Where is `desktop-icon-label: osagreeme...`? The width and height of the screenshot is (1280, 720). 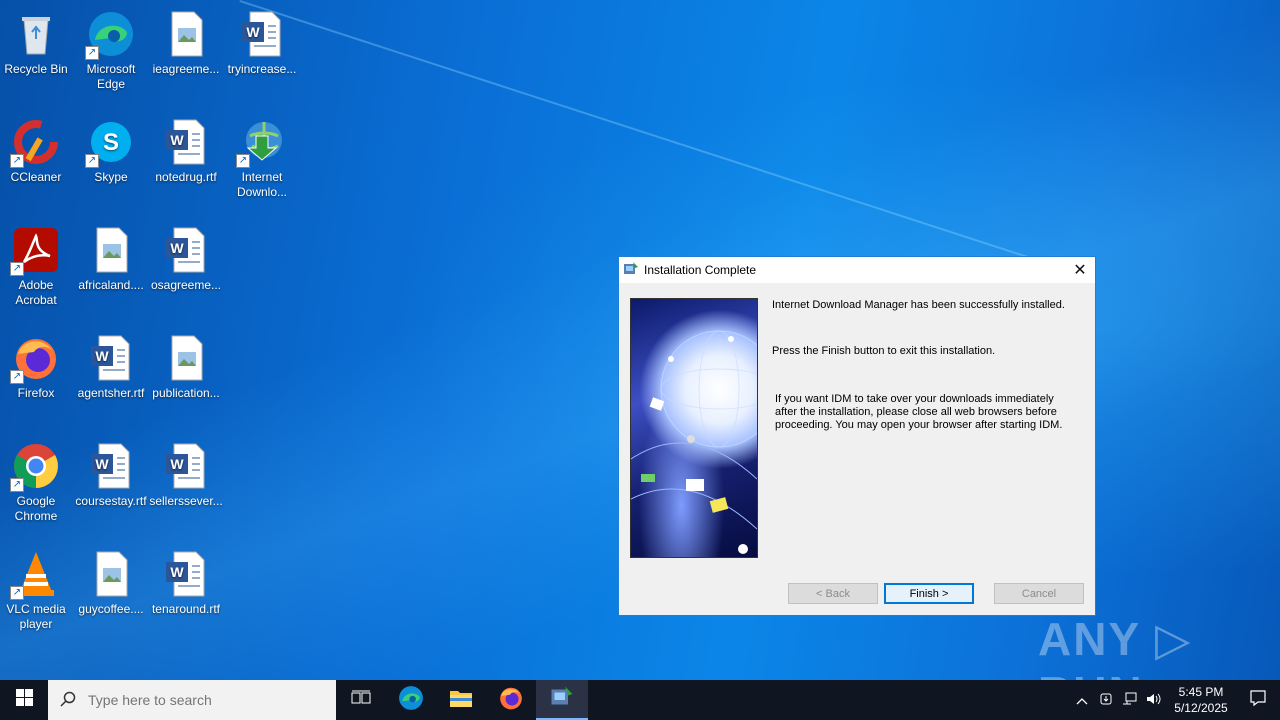 desktop-icon-label: osagreeme... is located at coordinates (186, 285).